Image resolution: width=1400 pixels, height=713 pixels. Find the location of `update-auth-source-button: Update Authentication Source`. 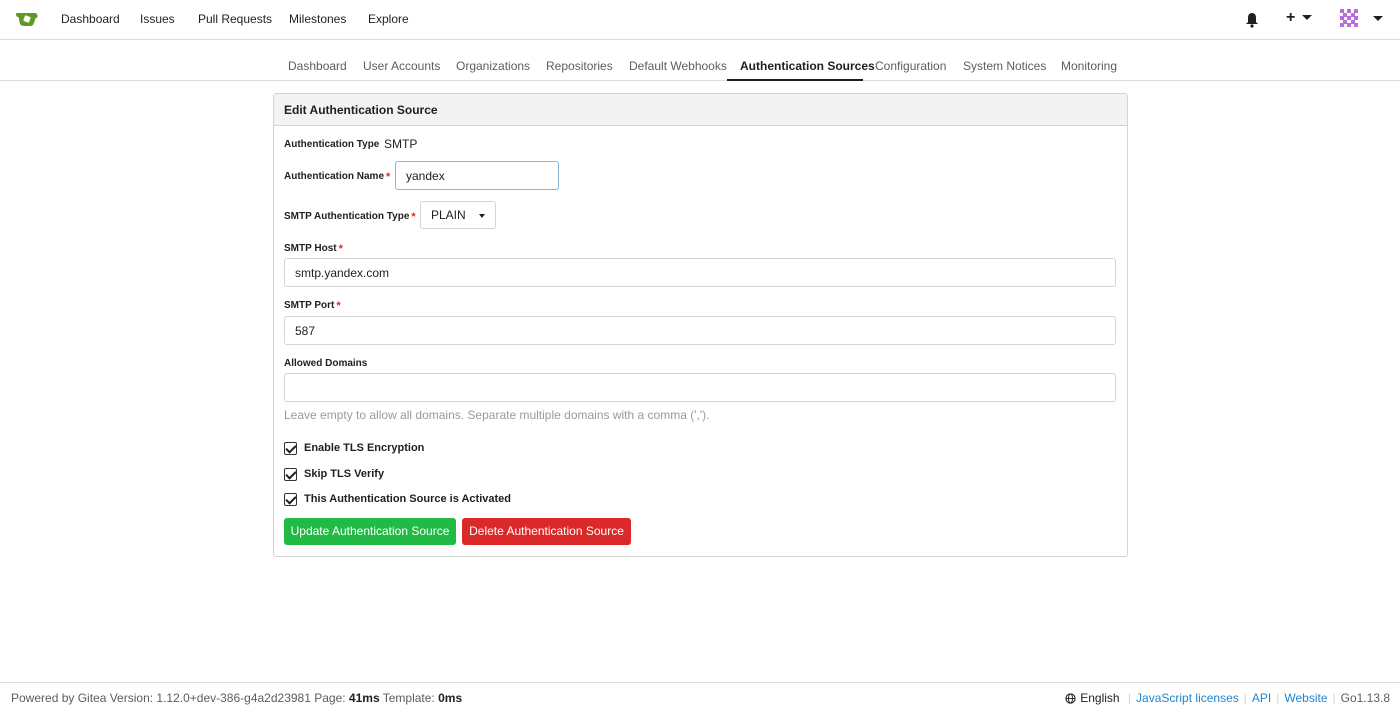

update-auth-source-button: Update Authentication Source is located at coordinates (370, 531).